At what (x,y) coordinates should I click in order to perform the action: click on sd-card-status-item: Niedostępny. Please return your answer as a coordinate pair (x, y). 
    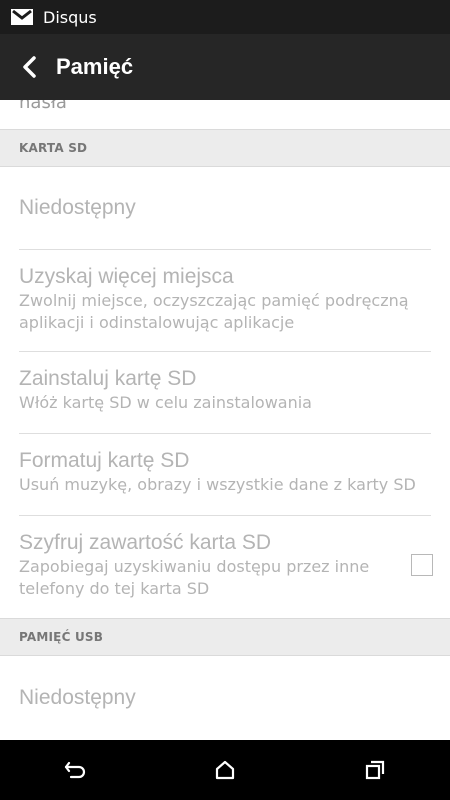
    Looking at the image, I should click on (225, 208).